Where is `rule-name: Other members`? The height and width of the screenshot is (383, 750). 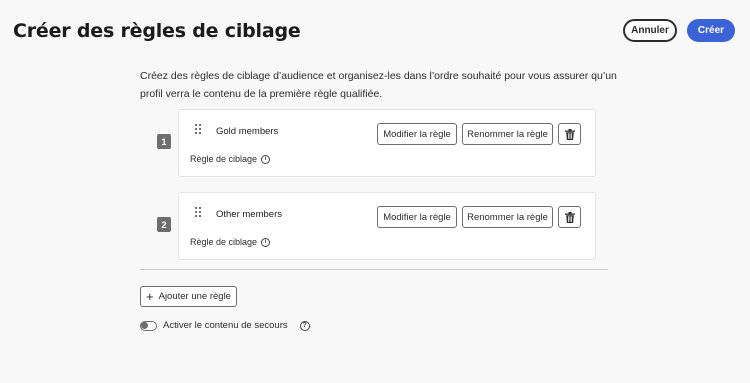 rule-name: Other members is located at coordinates (249, 214).